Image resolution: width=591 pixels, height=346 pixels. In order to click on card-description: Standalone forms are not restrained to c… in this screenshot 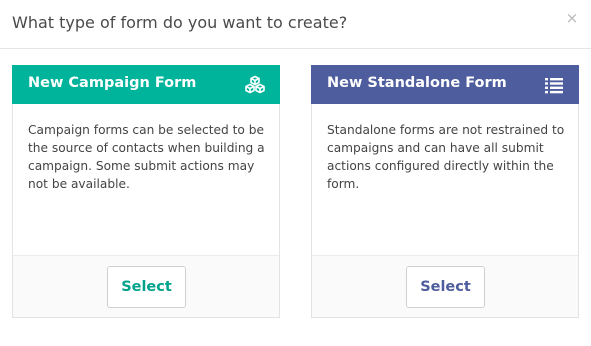, I will do `click(446, 157)`.